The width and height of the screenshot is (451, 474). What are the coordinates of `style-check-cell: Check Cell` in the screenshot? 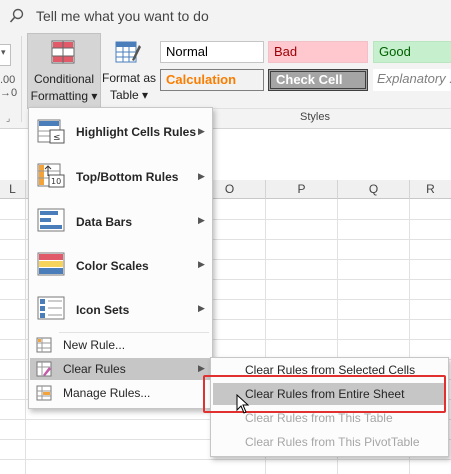 It's located at (318, 80).